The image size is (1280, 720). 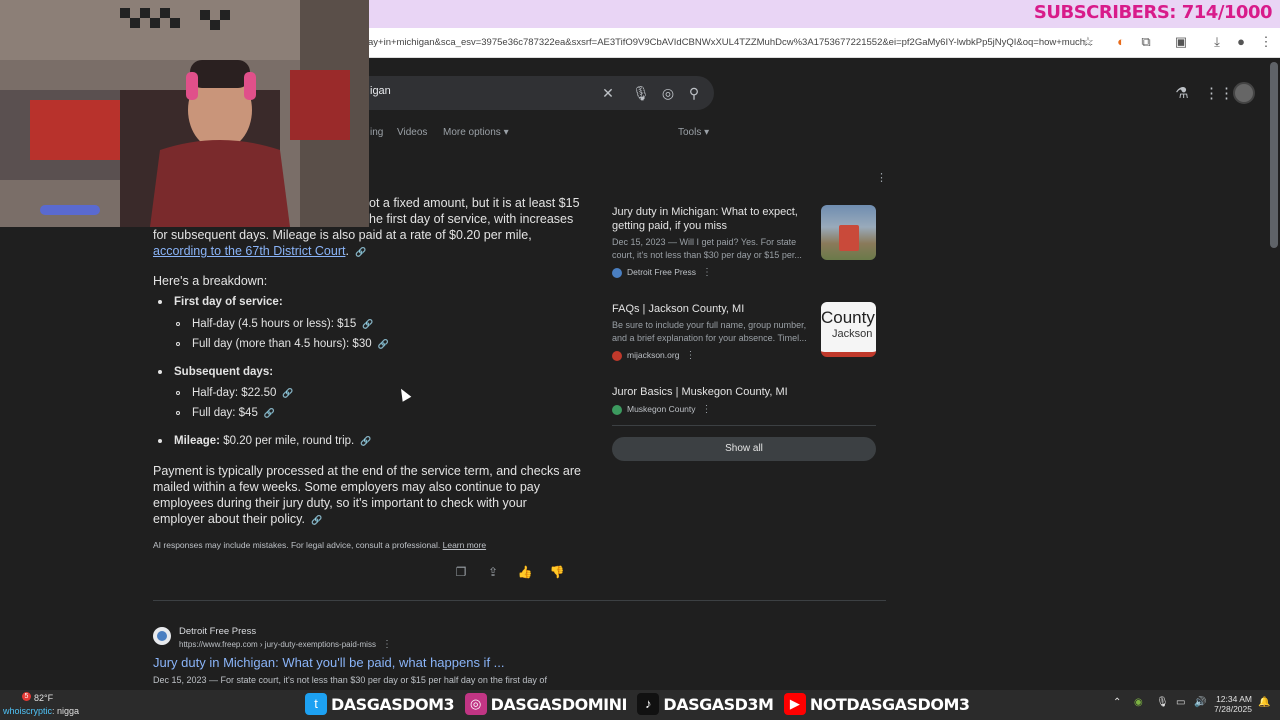 I want to click on payment-line: employer about their policy. 🔗, so click(x=238, y=519).